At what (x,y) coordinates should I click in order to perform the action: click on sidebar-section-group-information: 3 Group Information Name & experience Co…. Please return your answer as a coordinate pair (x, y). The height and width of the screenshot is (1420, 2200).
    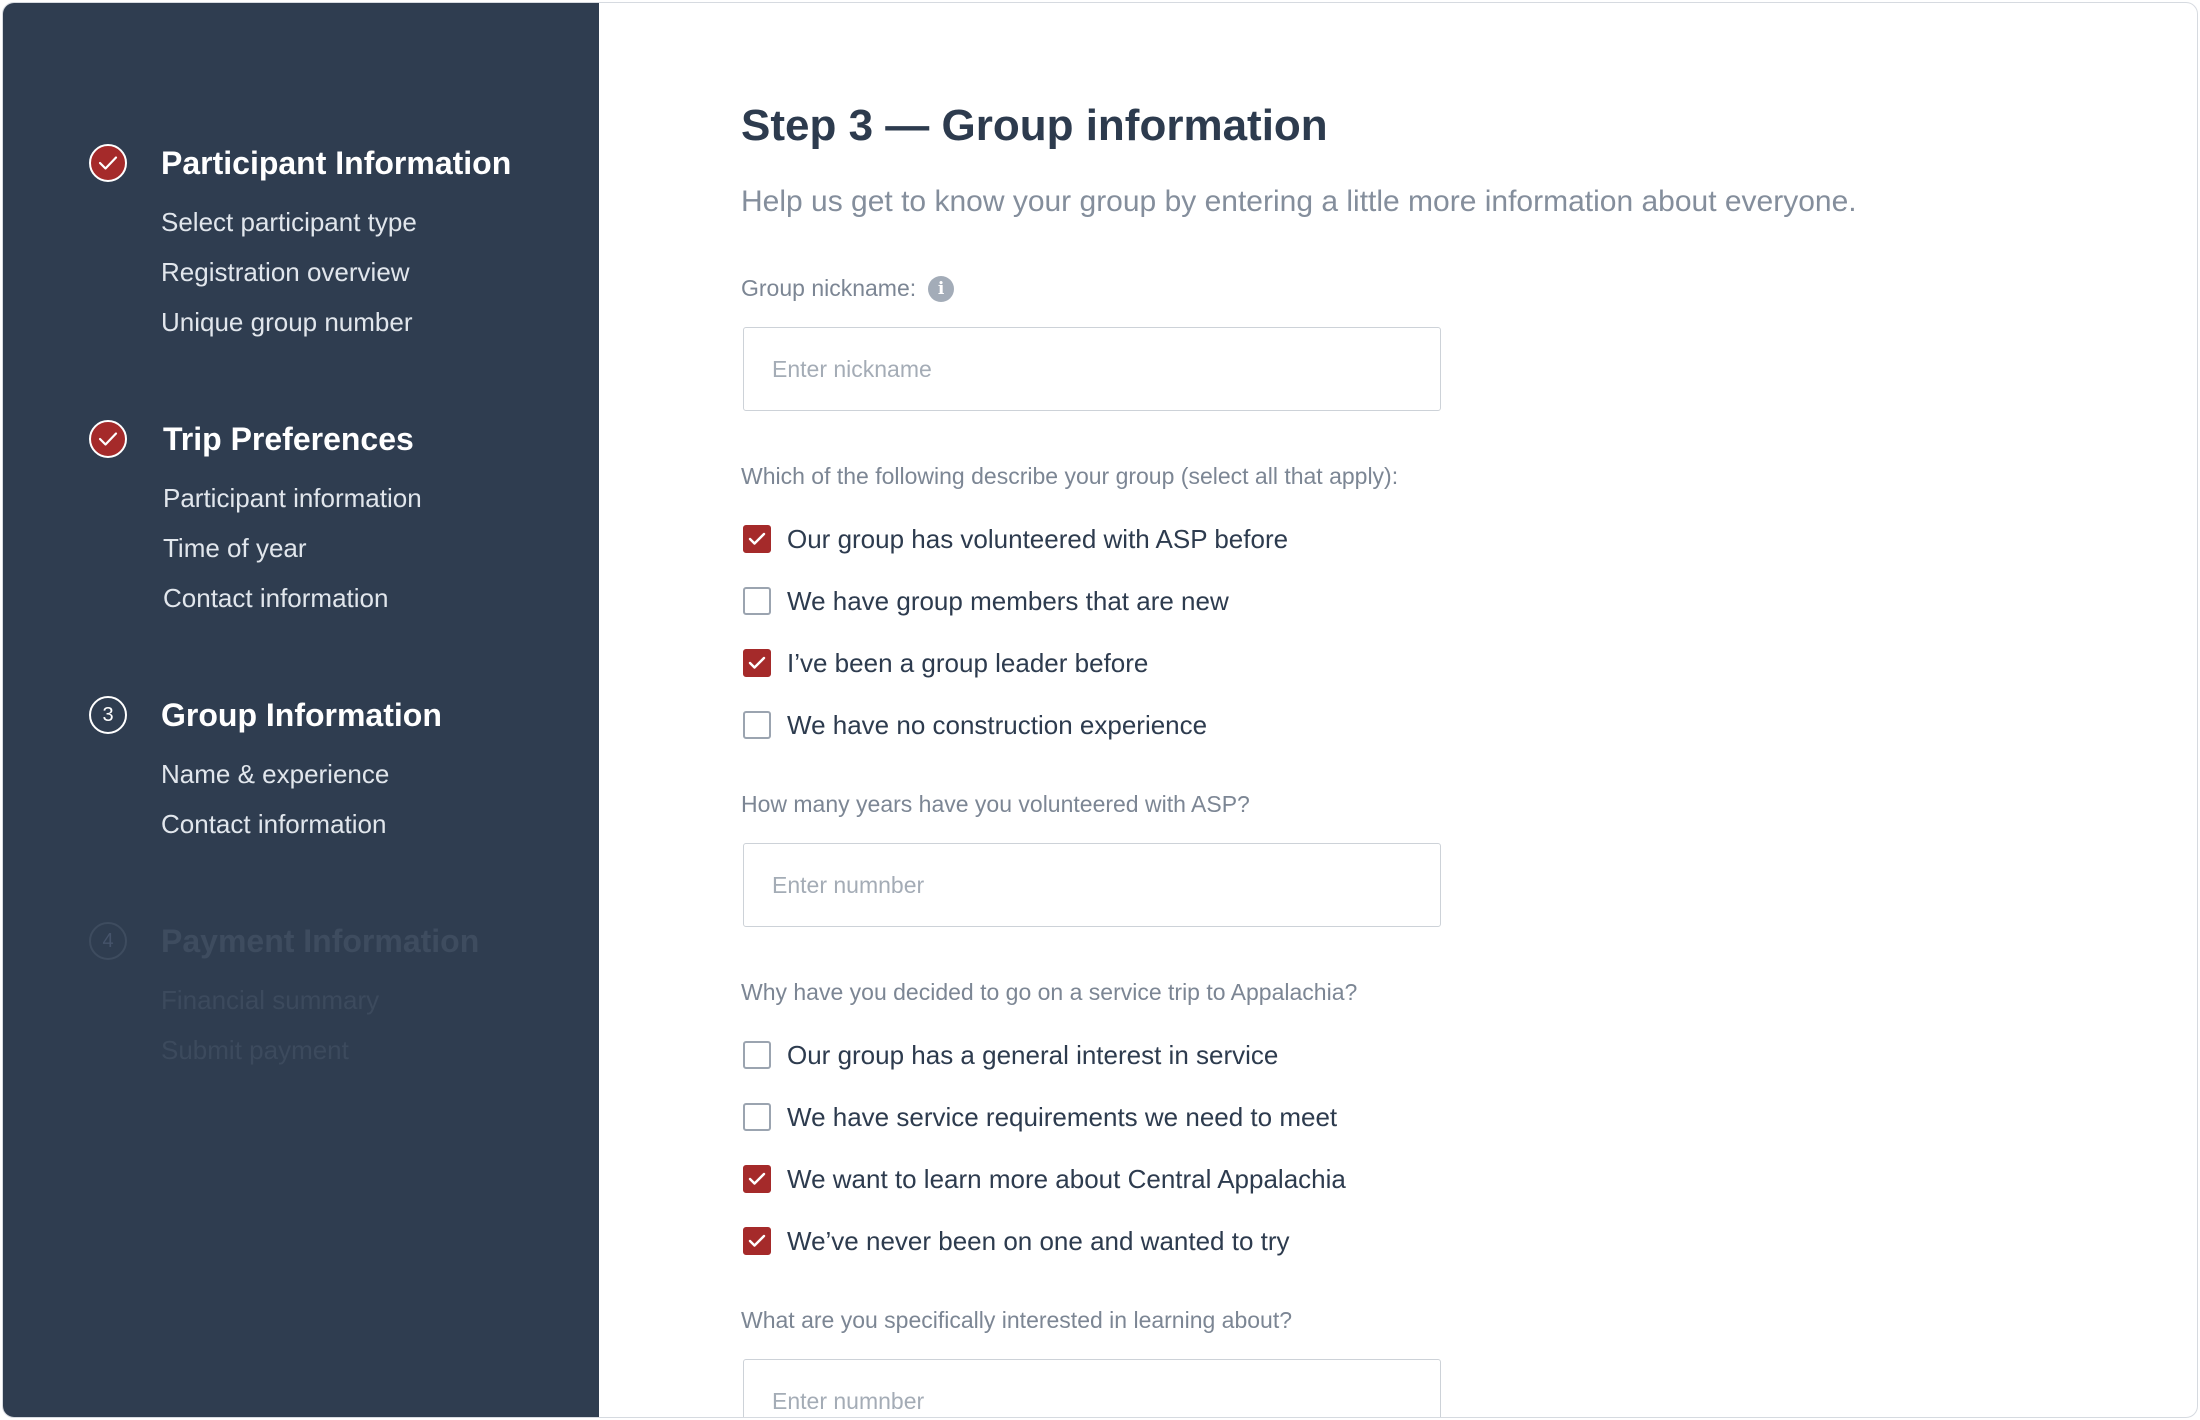
    Looking at the image, I should click on (265, 771).